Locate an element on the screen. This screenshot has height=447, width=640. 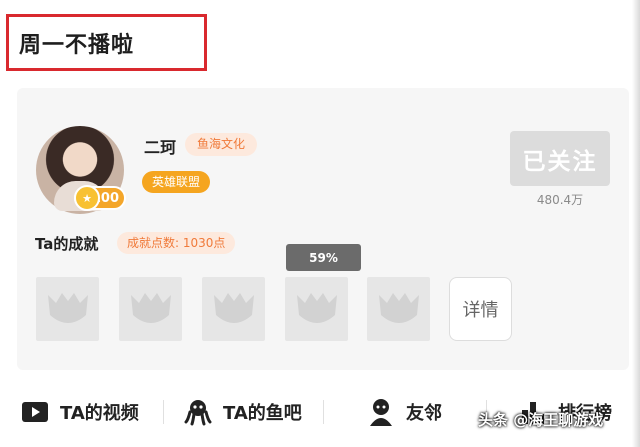
user-icon is located at coordinates (381, 412).